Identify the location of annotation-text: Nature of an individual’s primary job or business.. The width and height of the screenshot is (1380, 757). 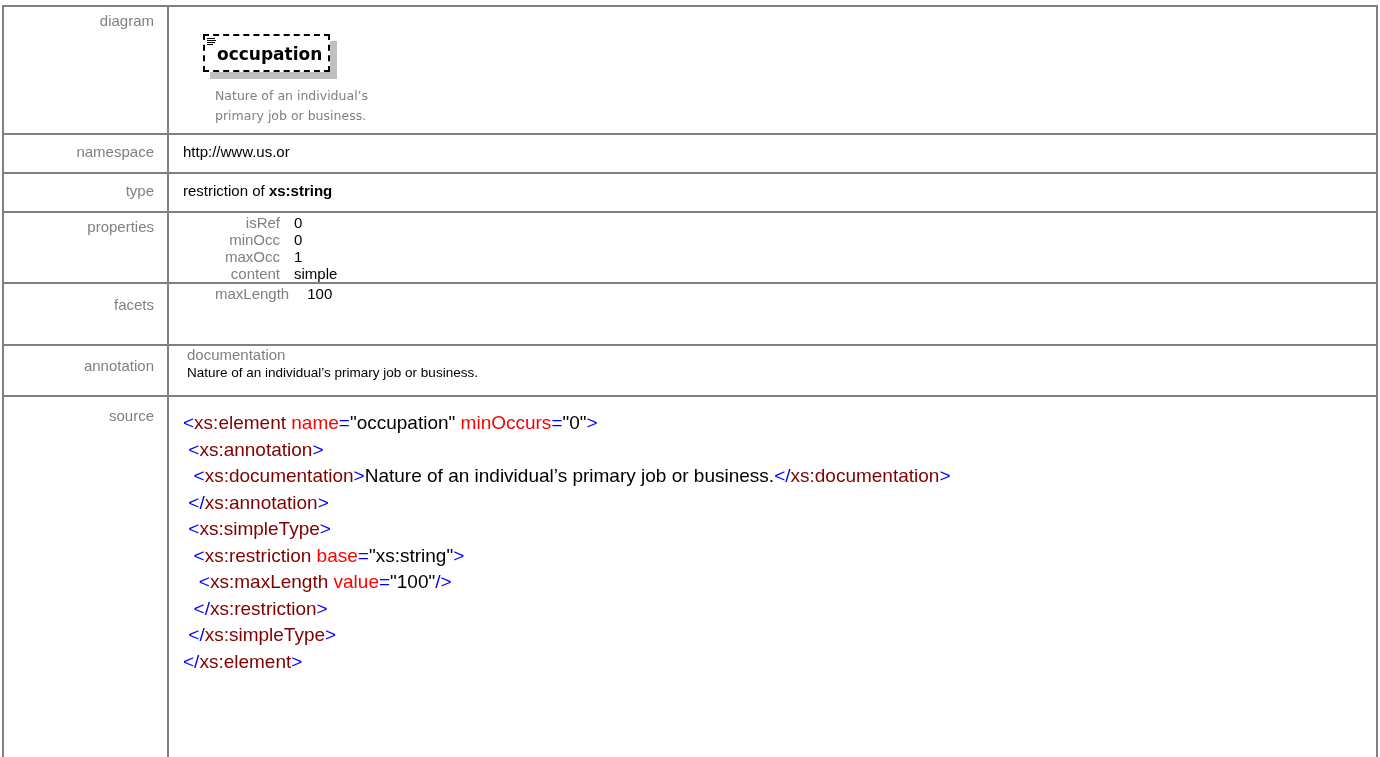
(333, 373).